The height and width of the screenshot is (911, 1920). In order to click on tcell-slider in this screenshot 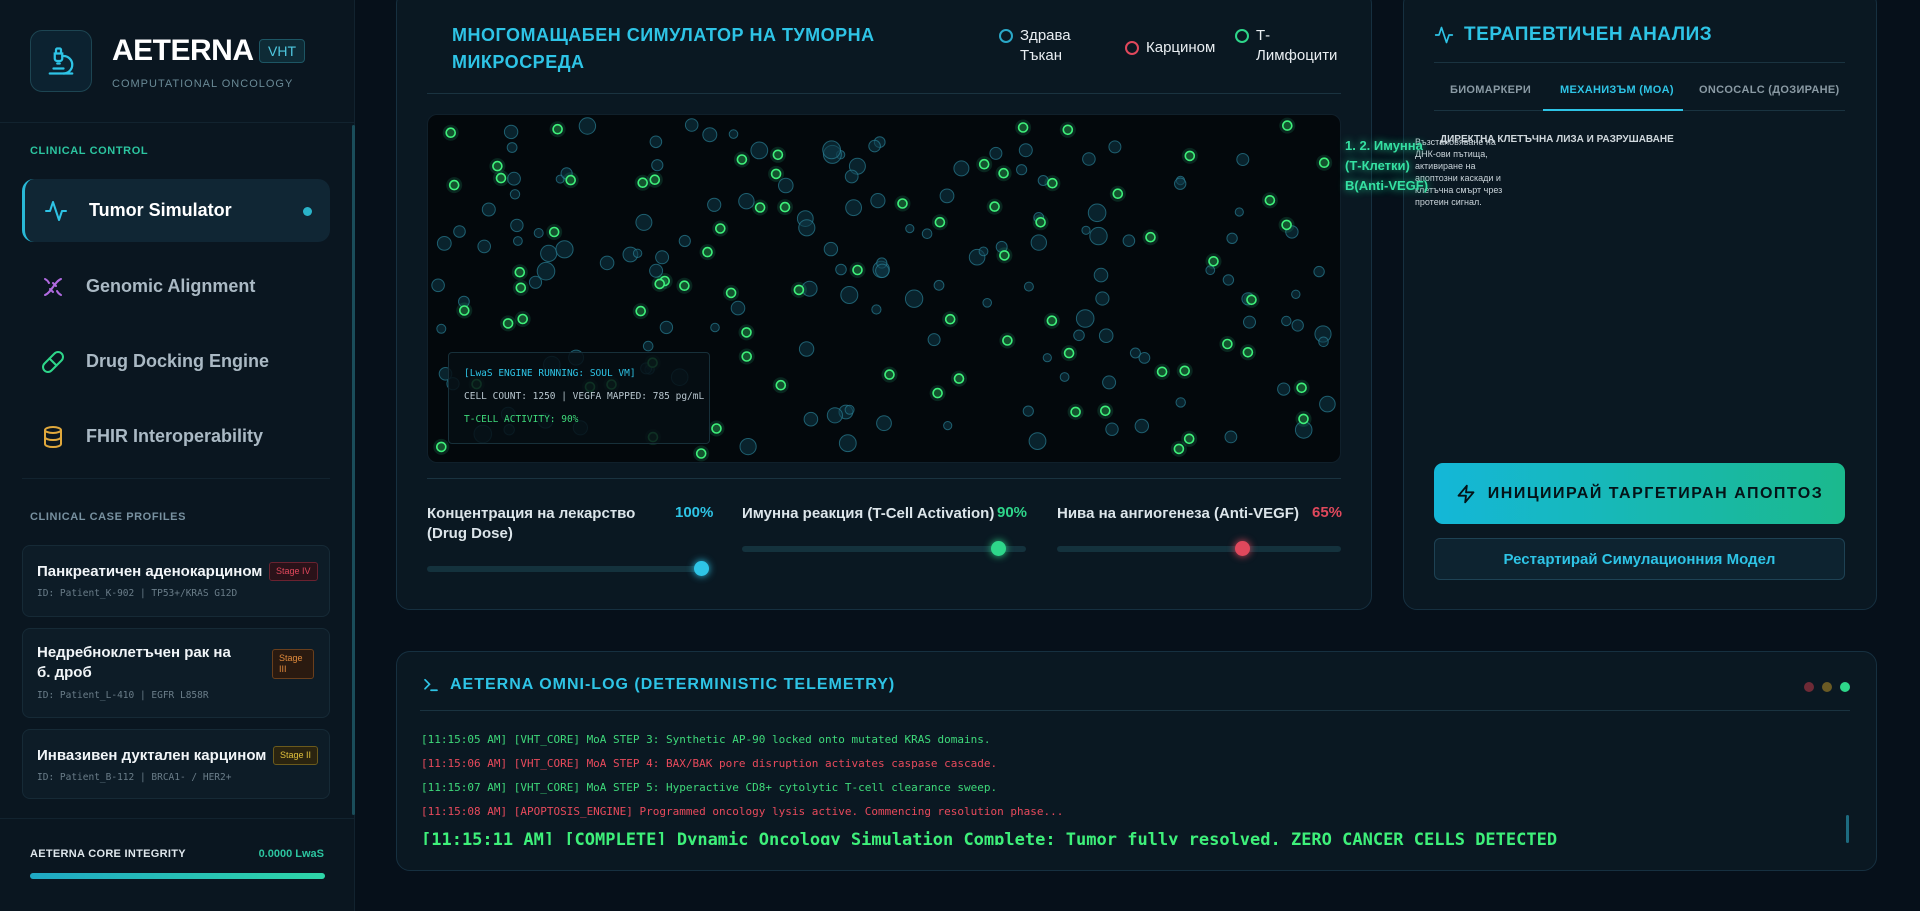, I will do `click(884, 549)`.